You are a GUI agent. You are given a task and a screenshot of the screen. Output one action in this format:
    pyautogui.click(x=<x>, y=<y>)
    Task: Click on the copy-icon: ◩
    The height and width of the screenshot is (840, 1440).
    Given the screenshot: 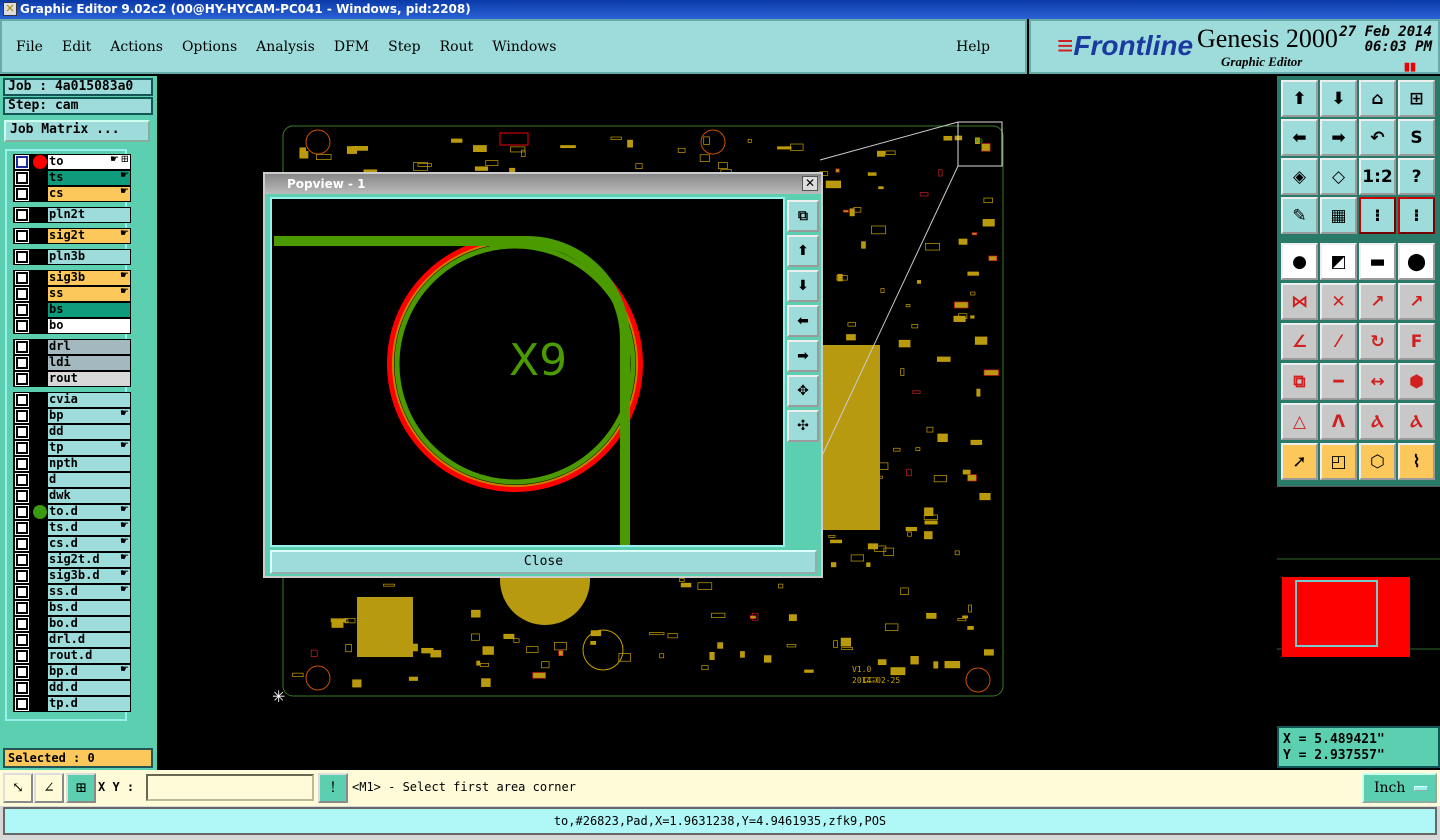 What is the action you would take?
    pyautogui.click(x=1338, y=261)
    